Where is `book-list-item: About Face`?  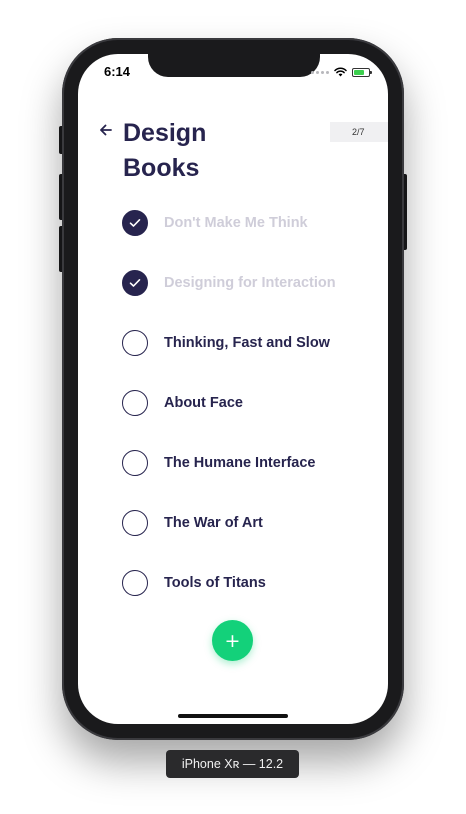 book-list-item: About Face is located at coordinates (182, 403).